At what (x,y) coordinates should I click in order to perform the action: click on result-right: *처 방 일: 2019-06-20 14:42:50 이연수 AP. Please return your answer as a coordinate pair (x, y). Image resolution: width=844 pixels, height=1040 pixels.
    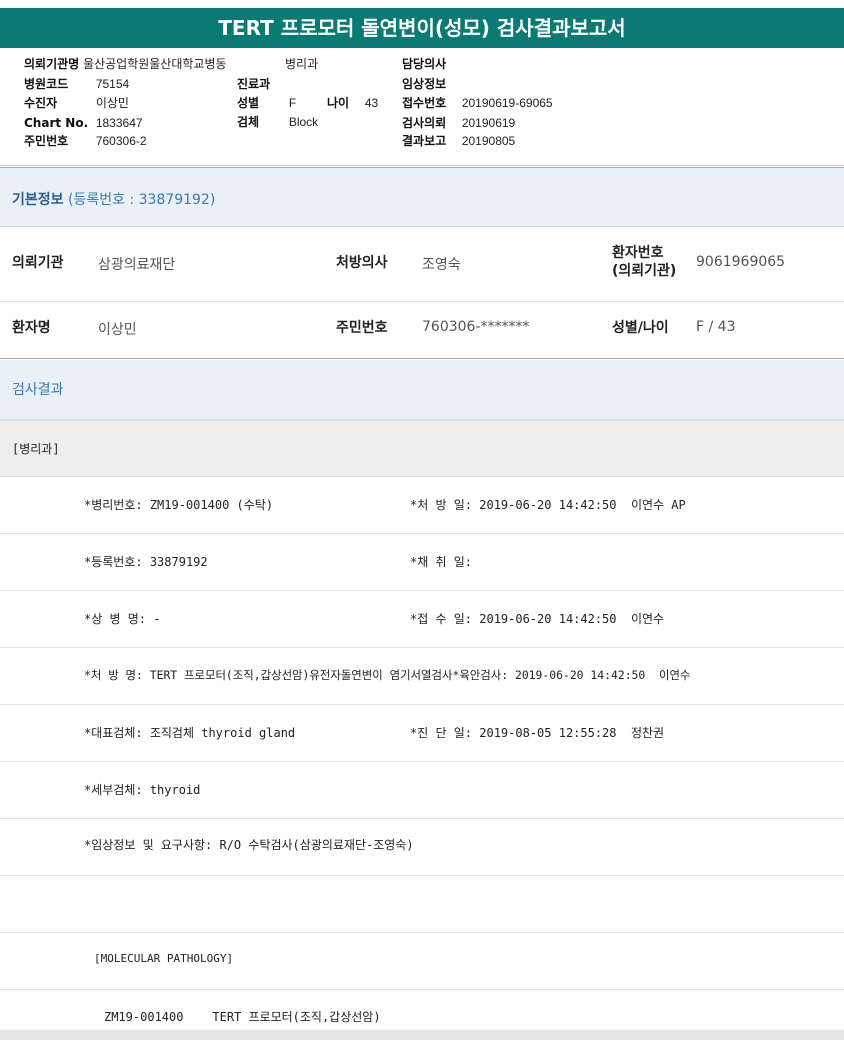
    Looking at the image, I should click on (548, 505).